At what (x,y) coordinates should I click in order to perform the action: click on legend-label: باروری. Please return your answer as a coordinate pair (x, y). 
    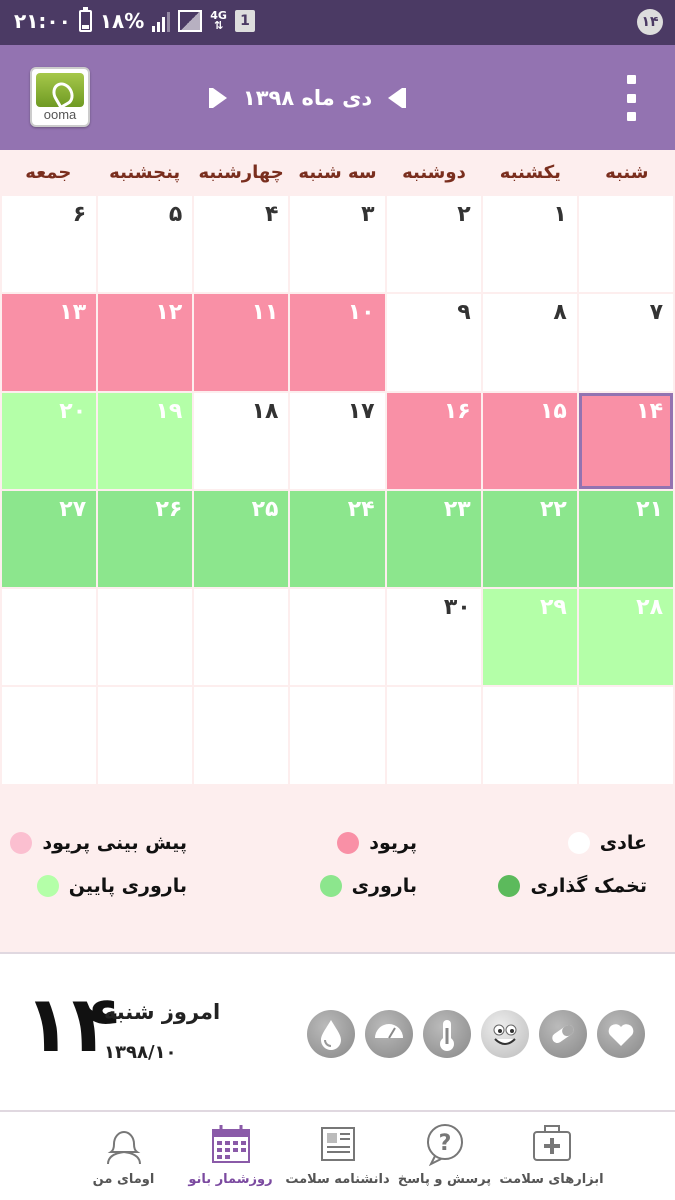
    Looking at the image, I should click on (384, 886).